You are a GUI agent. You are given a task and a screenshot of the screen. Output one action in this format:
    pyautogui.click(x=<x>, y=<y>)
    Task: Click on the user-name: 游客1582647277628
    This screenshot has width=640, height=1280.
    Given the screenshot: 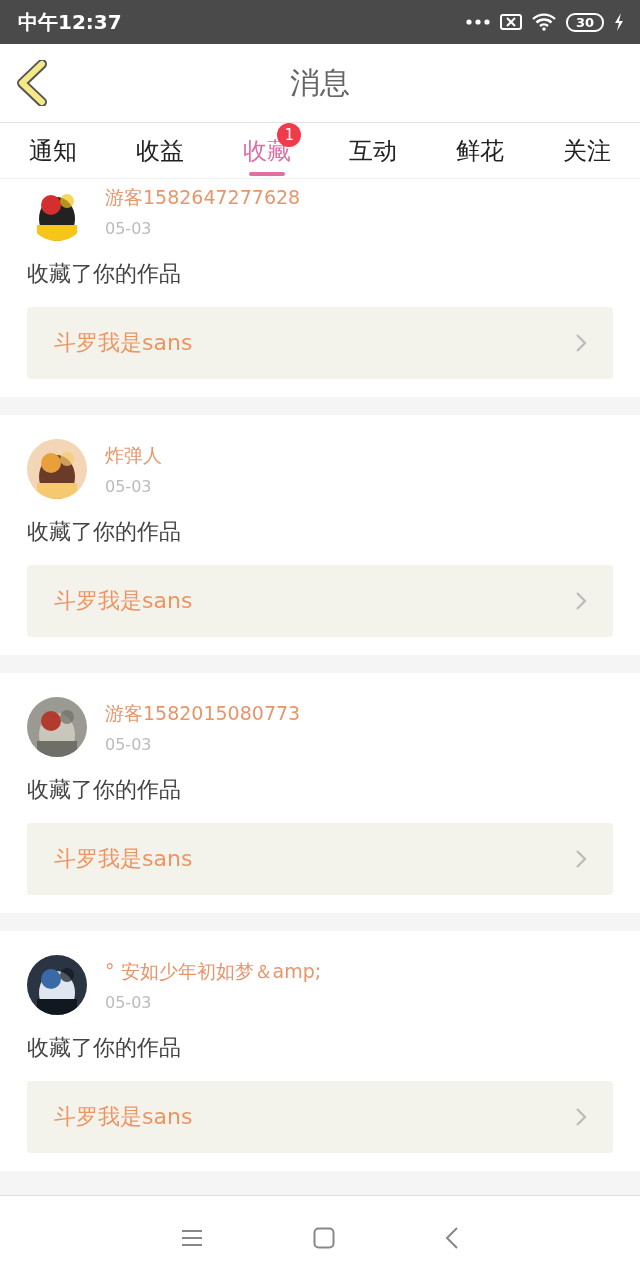 What is the action you would take?
    pyautogui.click(x=203, y=197)
    